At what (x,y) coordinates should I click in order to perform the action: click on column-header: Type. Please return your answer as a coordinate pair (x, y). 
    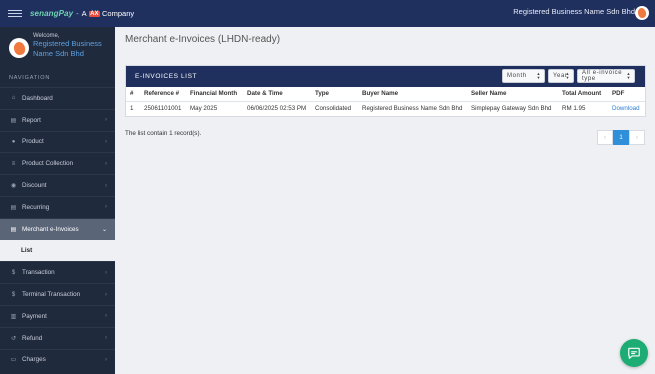
    Looking at the image, I should click on (334, 94).